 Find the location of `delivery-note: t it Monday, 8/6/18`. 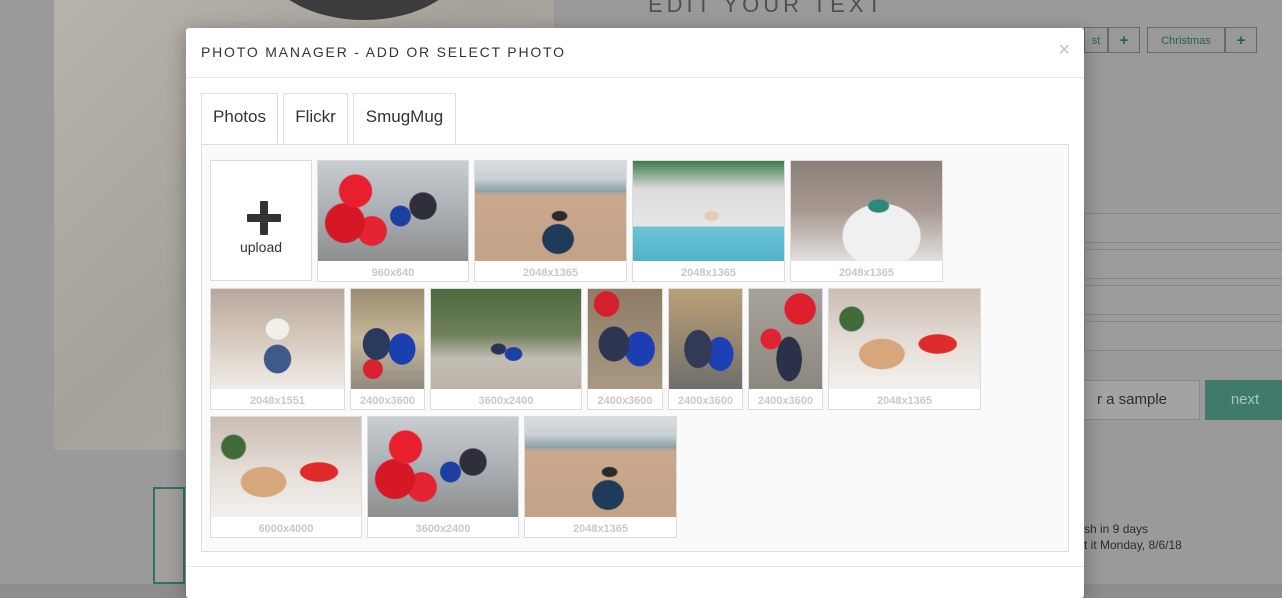

delivery-note: t it Monday, 8/6/18 is located at coordinates (1133, 545).